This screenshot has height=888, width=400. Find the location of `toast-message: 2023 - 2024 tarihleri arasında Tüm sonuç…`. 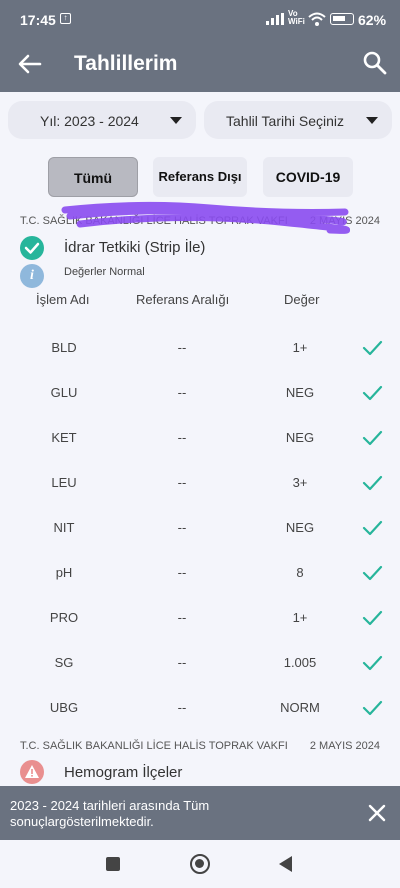

toast-message: 2023 - 2024 tarihleri arasında Tüm sonuç… is located at coordinates (110, 813).